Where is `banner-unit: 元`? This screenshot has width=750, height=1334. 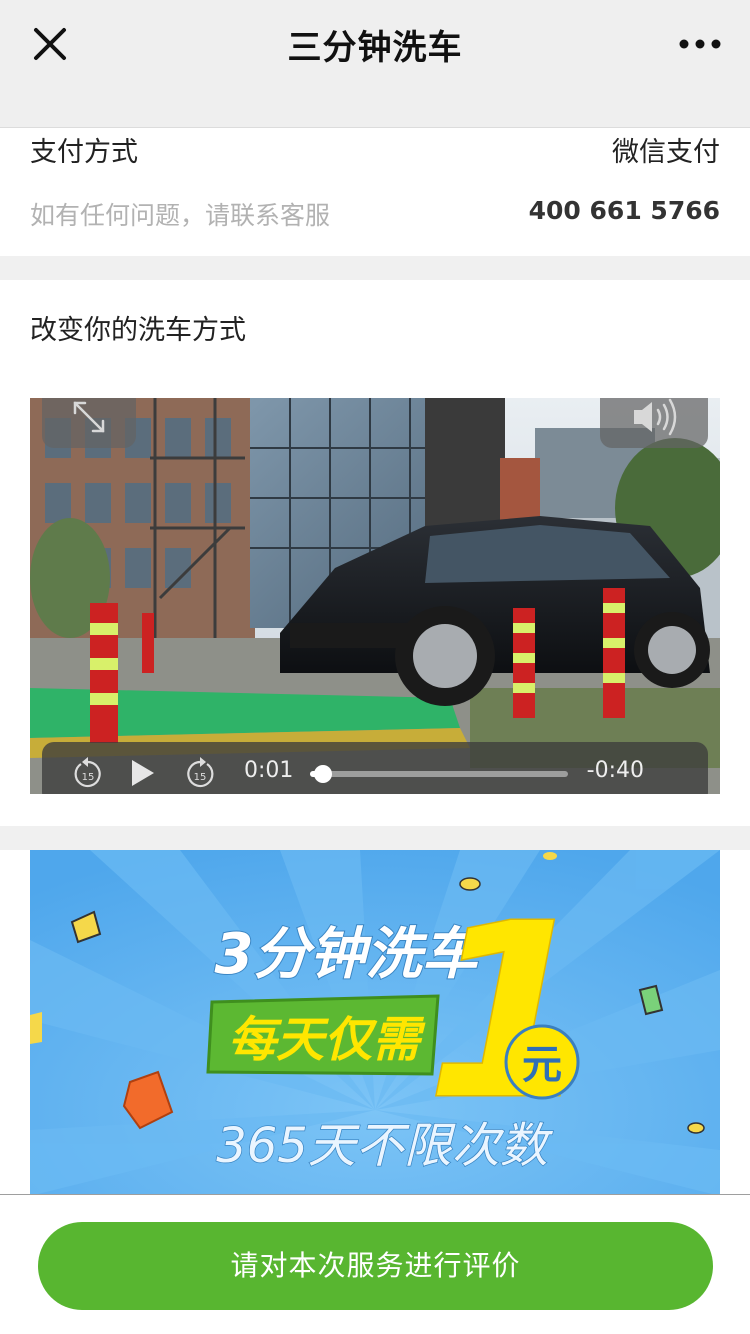
banner-unit: 元 is located at coordinates (542, 1065).